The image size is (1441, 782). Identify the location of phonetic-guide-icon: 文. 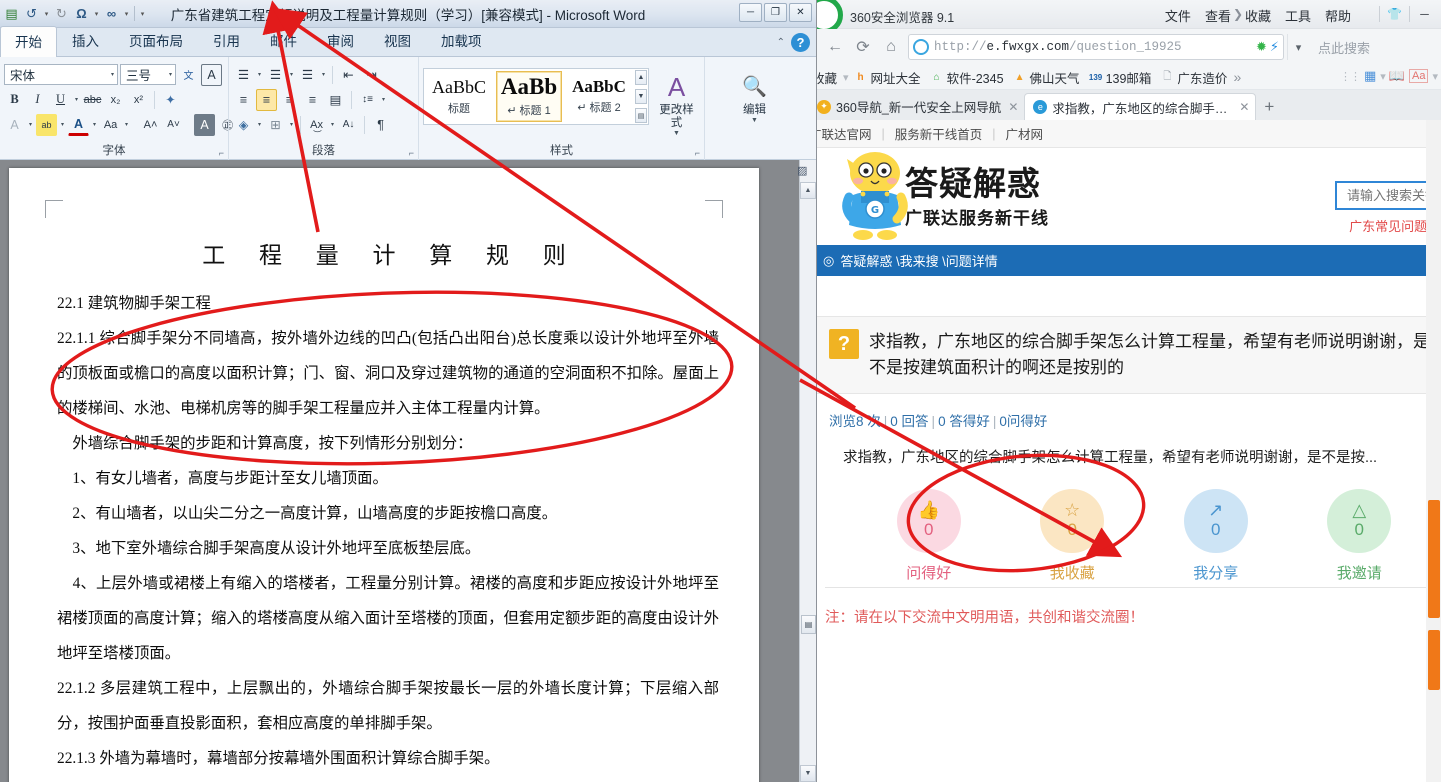
(188, 75).